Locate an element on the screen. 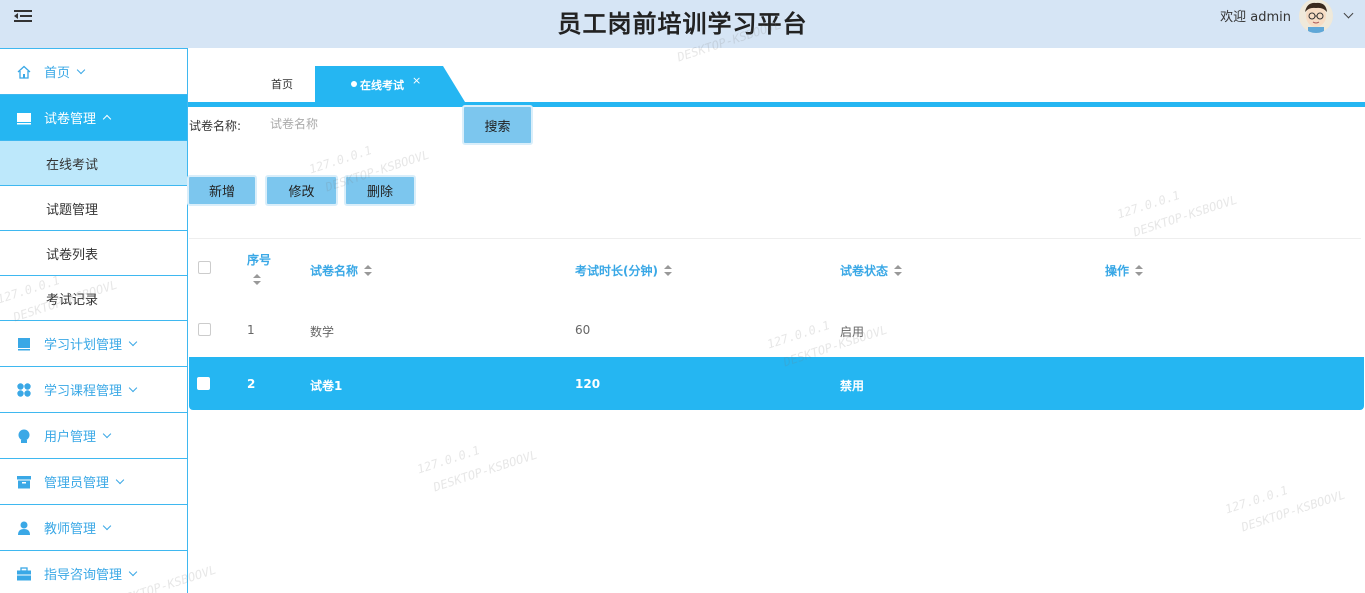  cell-index: 1 is located at coordinates (251, 330).